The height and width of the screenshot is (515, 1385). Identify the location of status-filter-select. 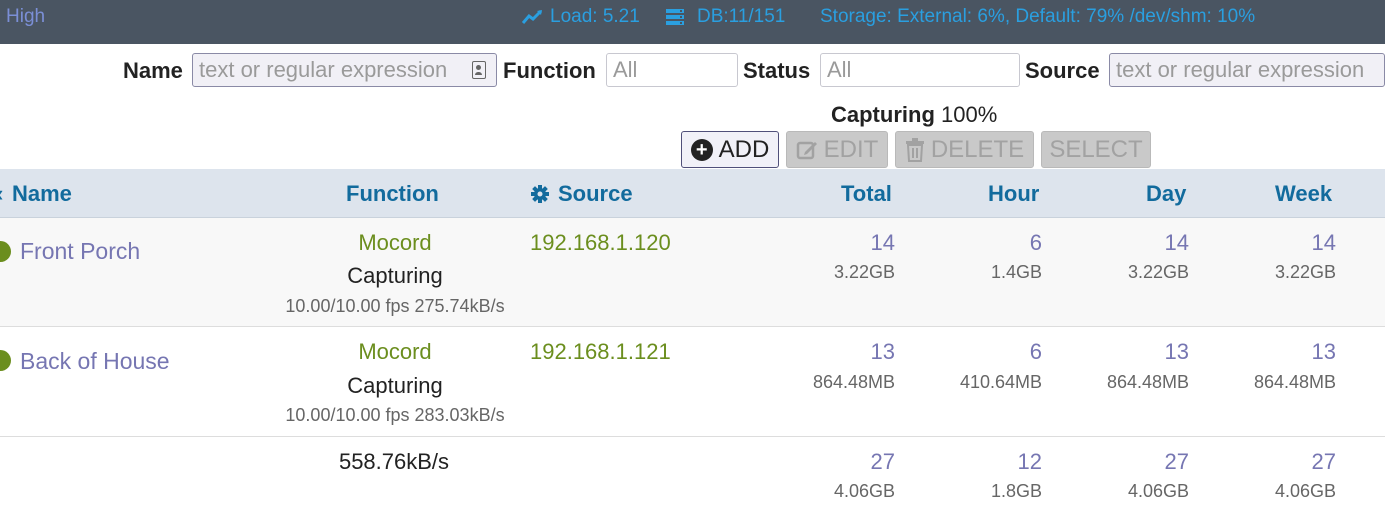
(920, 70).